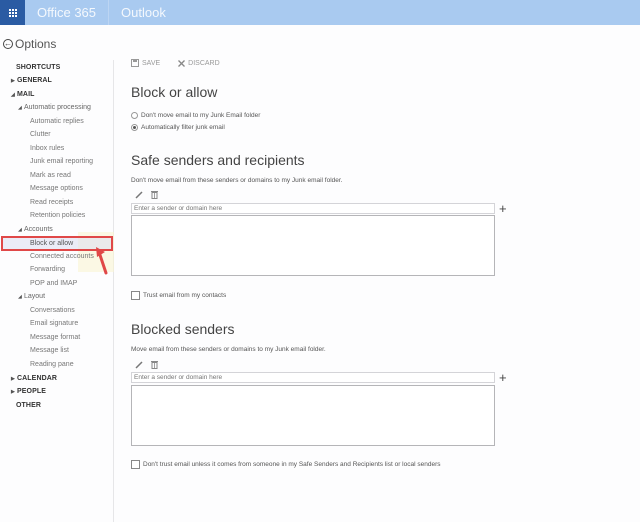 This screenshot has height=522, width=640. What do you see at coordinates (503, 377) in the screenshot?
I see `add-blocked-sender-plus-icon: +` at bounding box center [503, 377].